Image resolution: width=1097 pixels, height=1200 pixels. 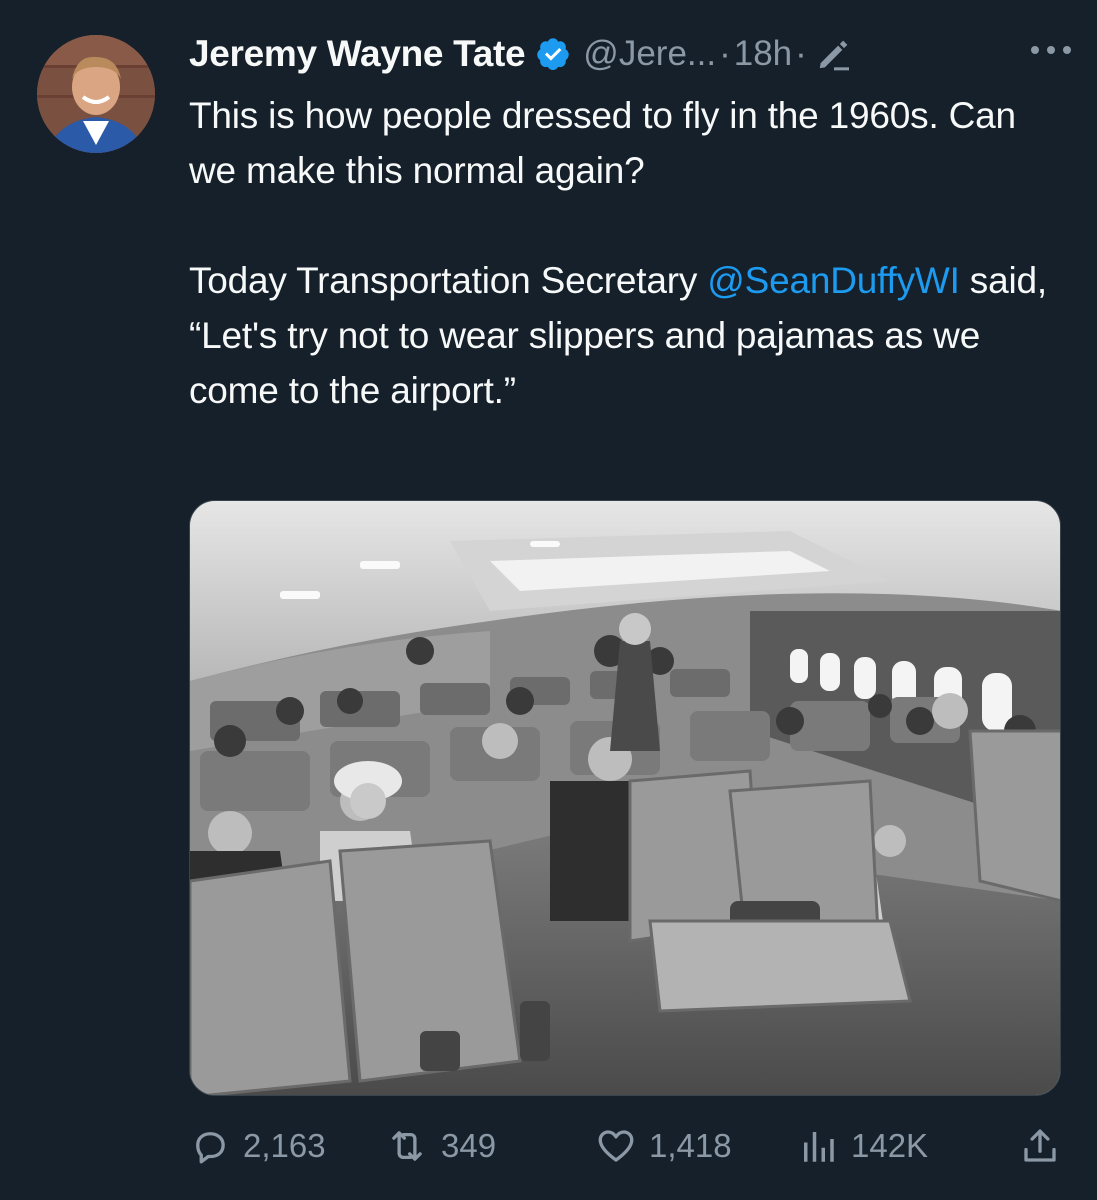 What do you see at coordinates (890, 1145) in the screenshot?
I see `views-count: 142K` at bounding box center [890, 1145].